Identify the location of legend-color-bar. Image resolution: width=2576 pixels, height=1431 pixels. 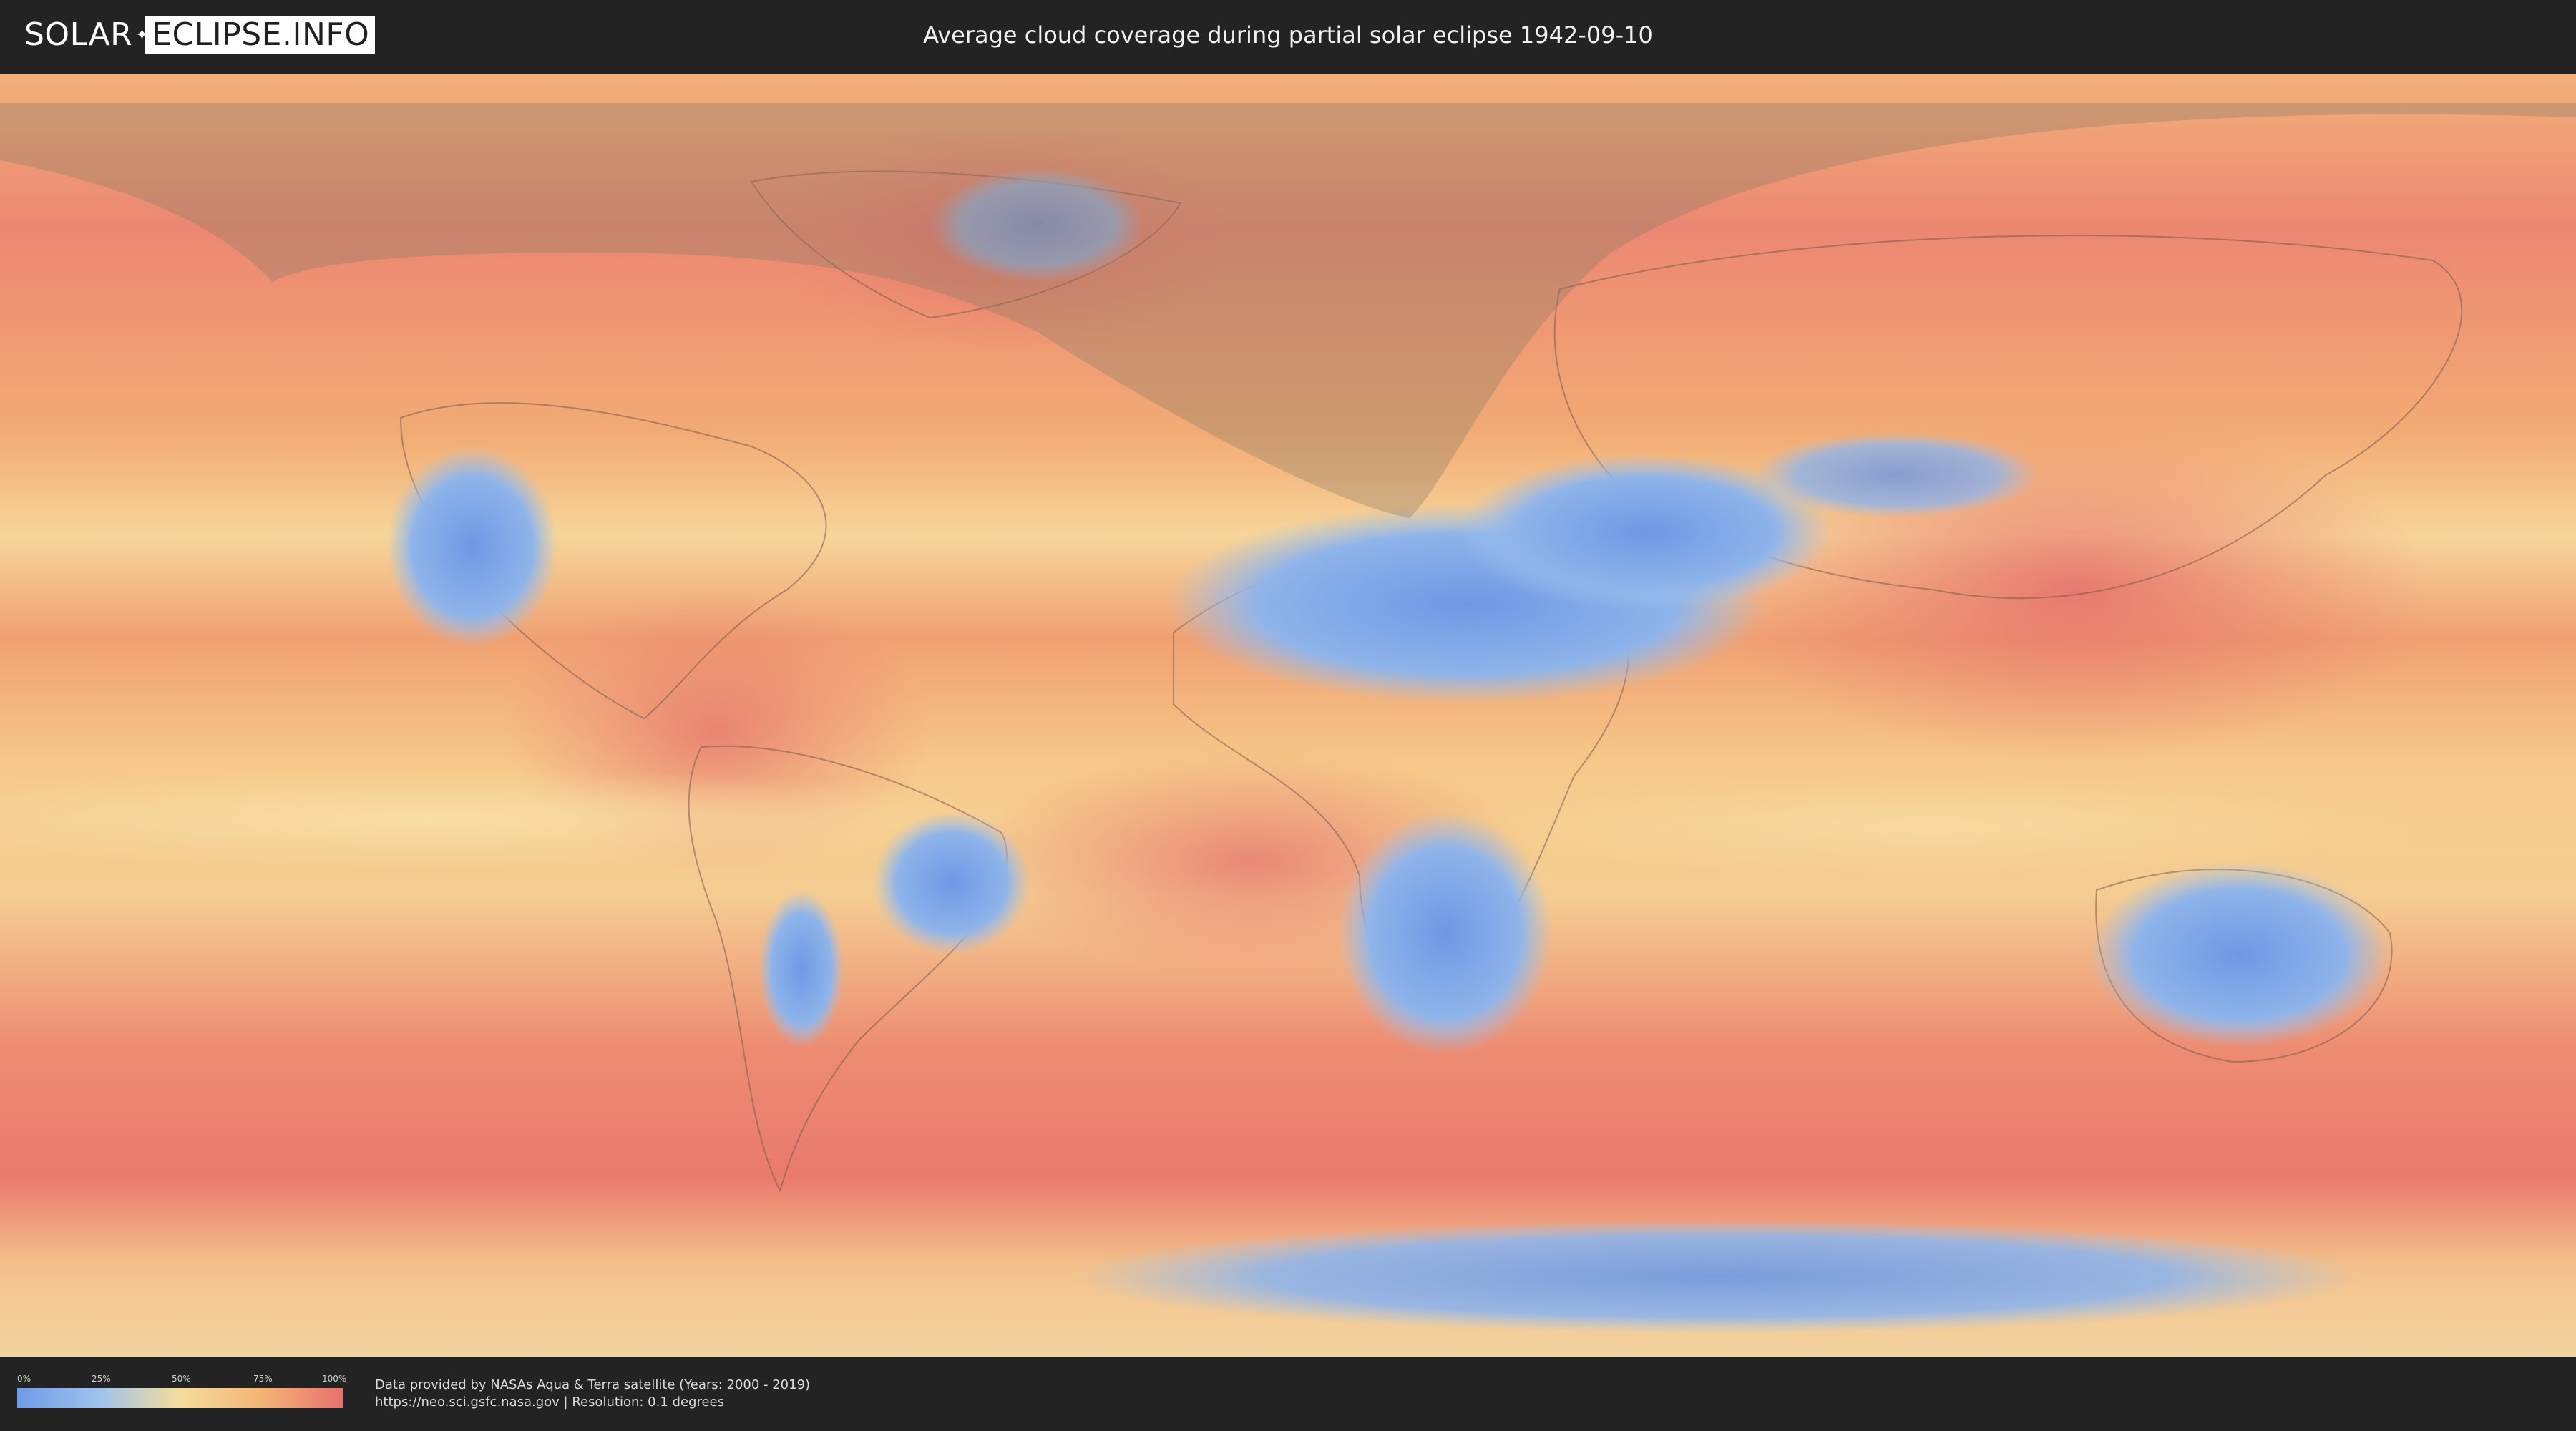
(180, 1398).